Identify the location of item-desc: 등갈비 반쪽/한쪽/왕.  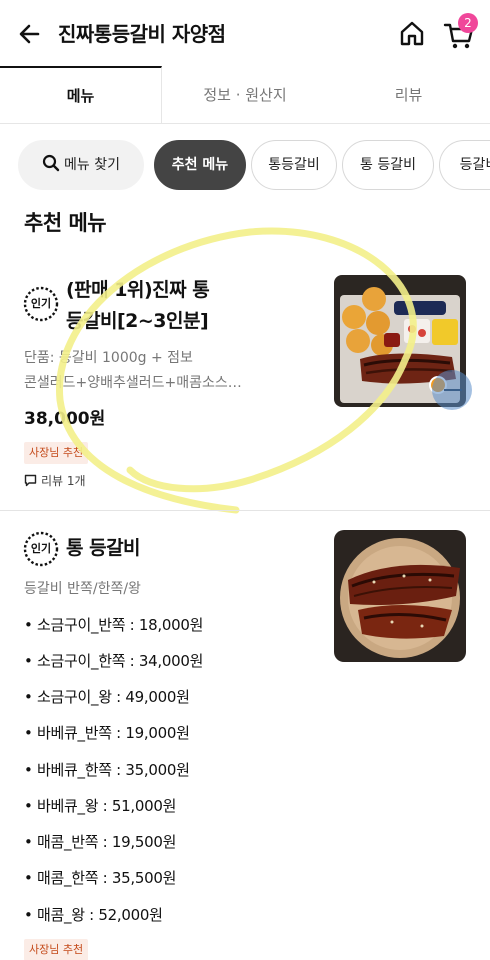
(82, 589).